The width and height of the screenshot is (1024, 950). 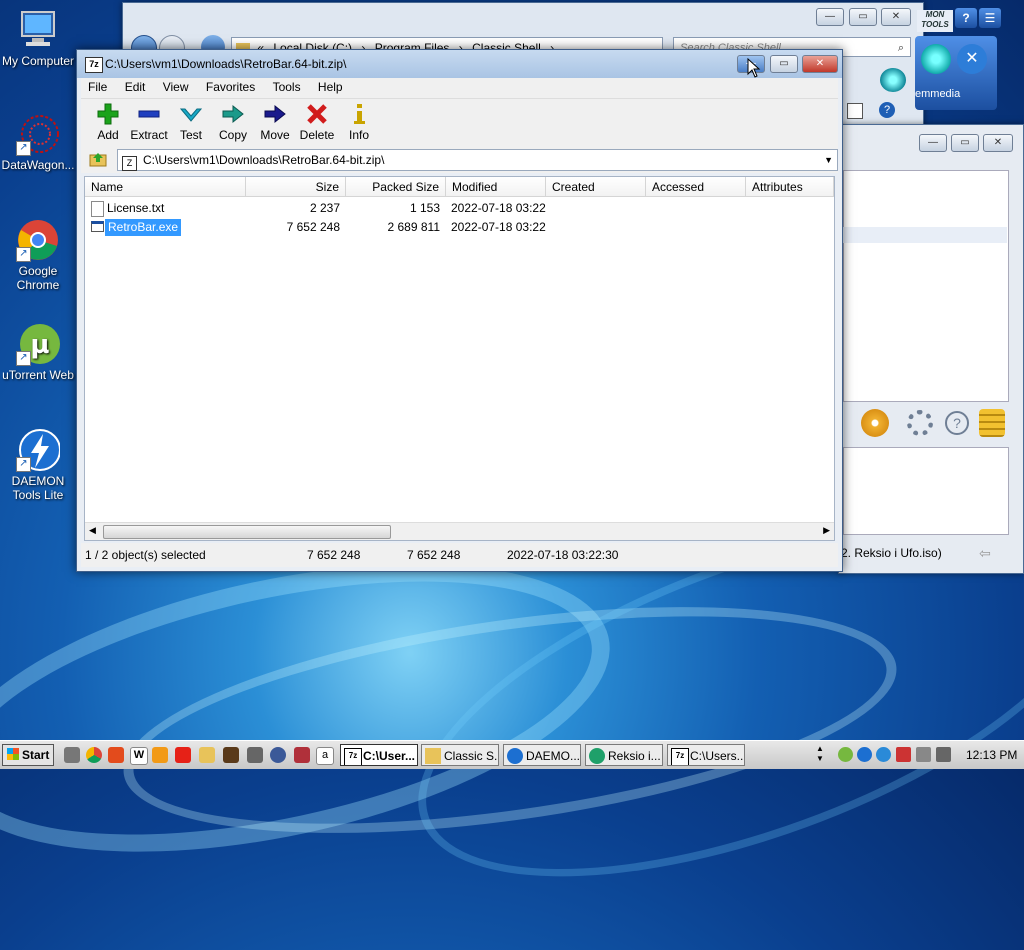 I want to click on youtube-icon, so click(x=183, y=755).